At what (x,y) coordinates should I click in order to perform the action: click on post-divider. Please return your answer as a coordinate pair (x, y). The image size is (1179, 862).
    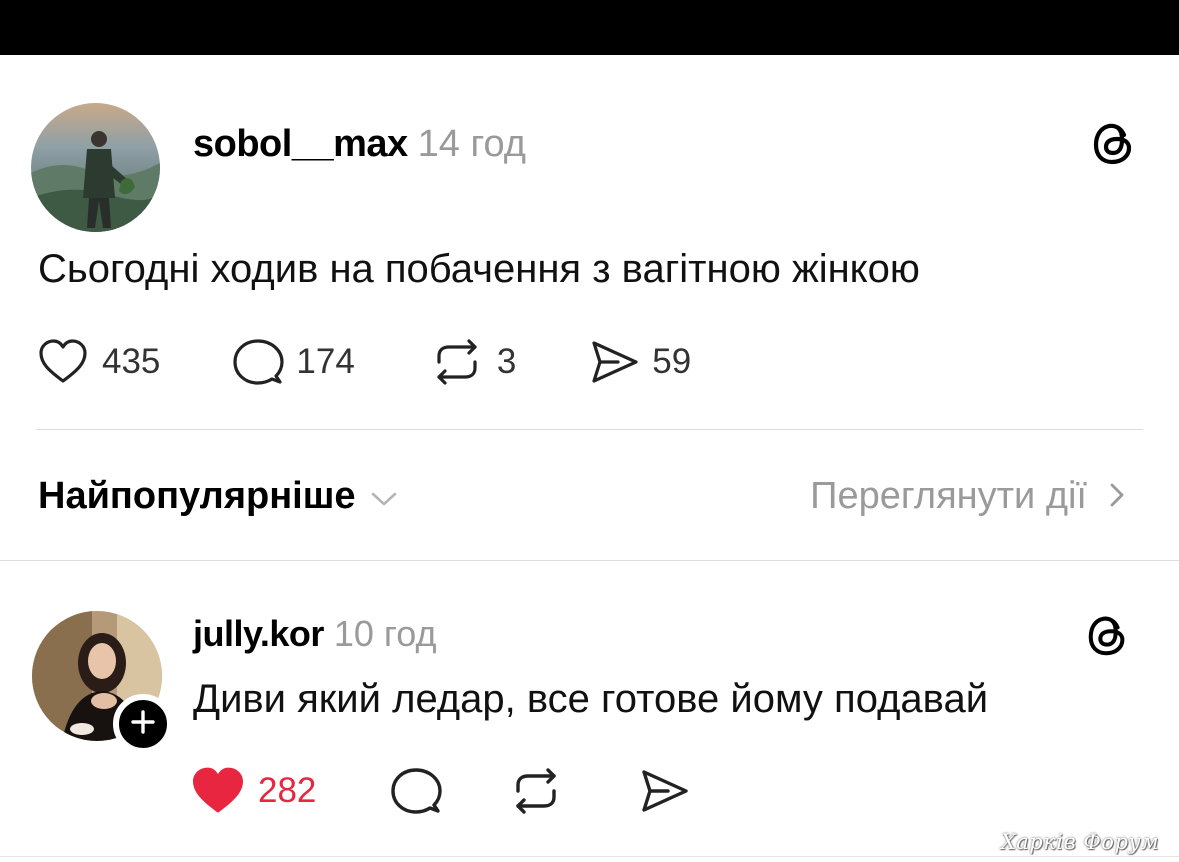
    Looking at the image, I should click on (589, 429).